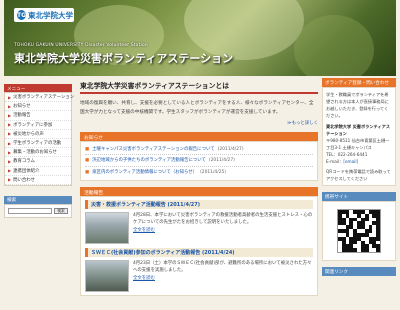 Image resolution: width=400 pixels, height=310 pixels. Describe the element at coordinates (350, 161) in the screenshot. I see `email-link: [email]` at that location.